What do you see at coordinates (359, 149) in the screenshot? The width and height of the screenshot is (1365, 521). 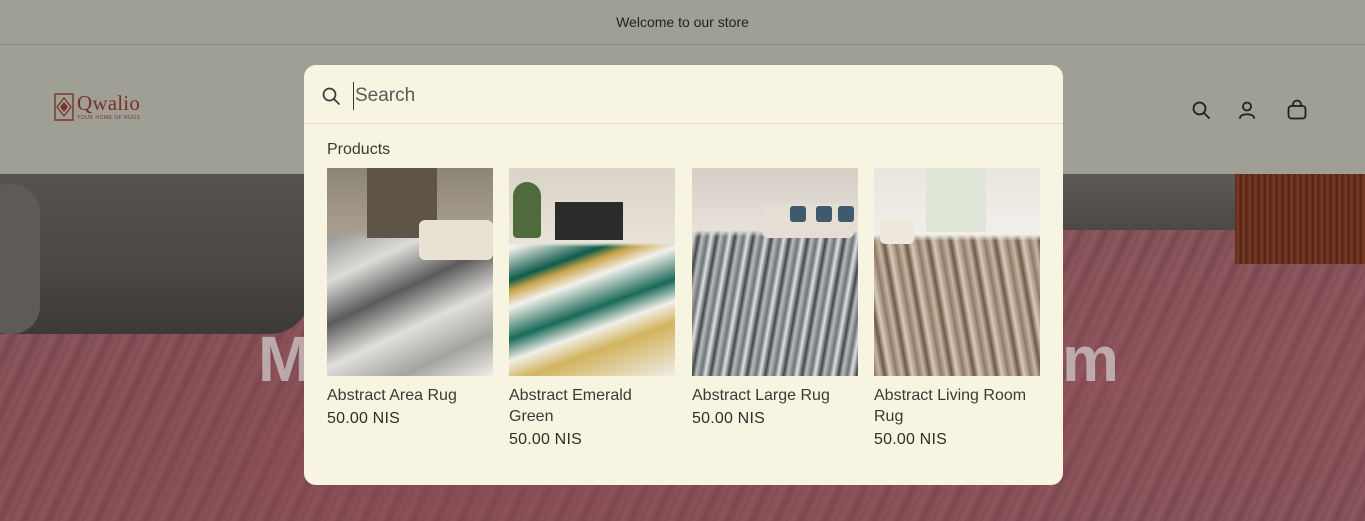 I see `results-section-title: Products` at bounding box center [359, 149].